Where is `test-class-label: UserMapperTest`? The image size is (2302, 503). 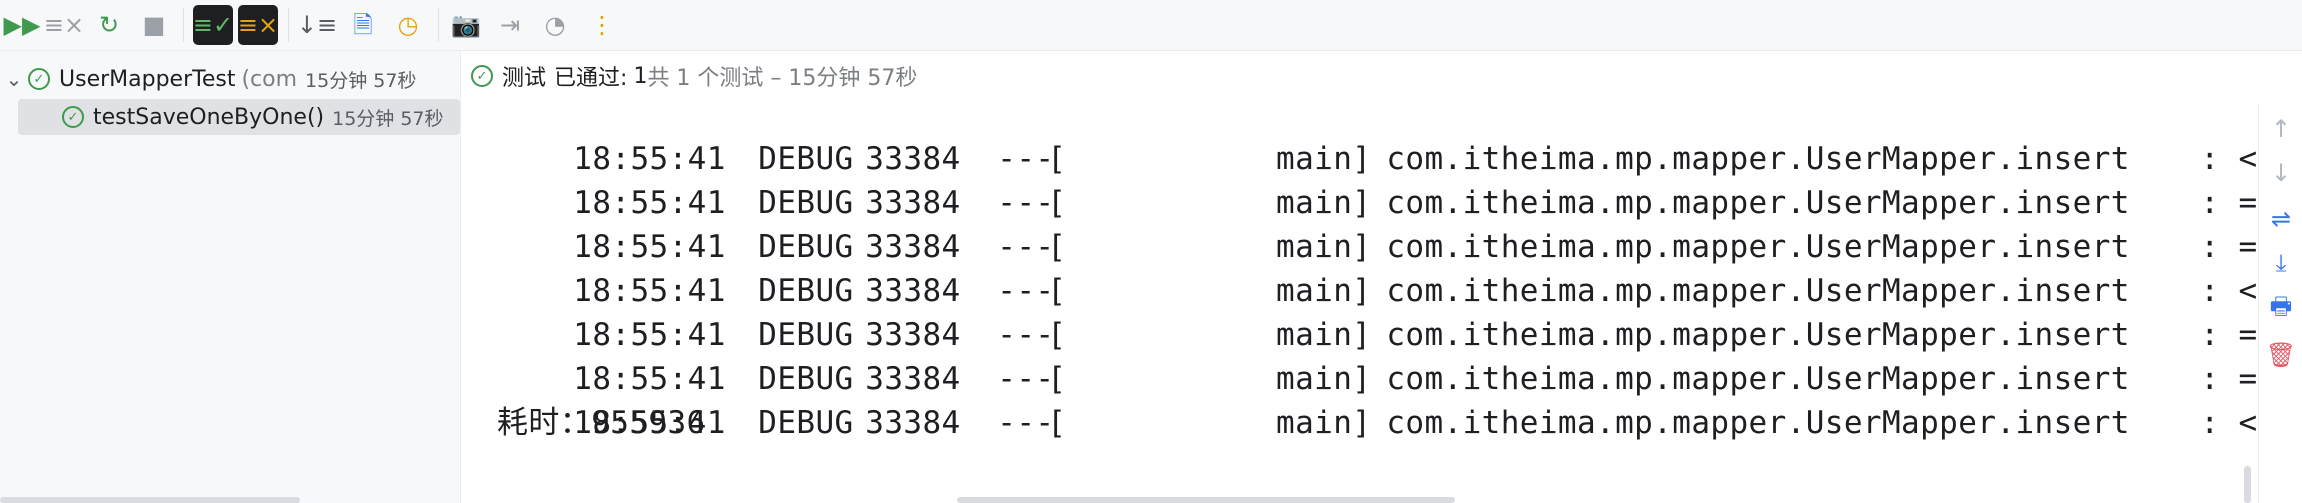
test-class-label: UserMapperTest is located at coordinates (147, 79).